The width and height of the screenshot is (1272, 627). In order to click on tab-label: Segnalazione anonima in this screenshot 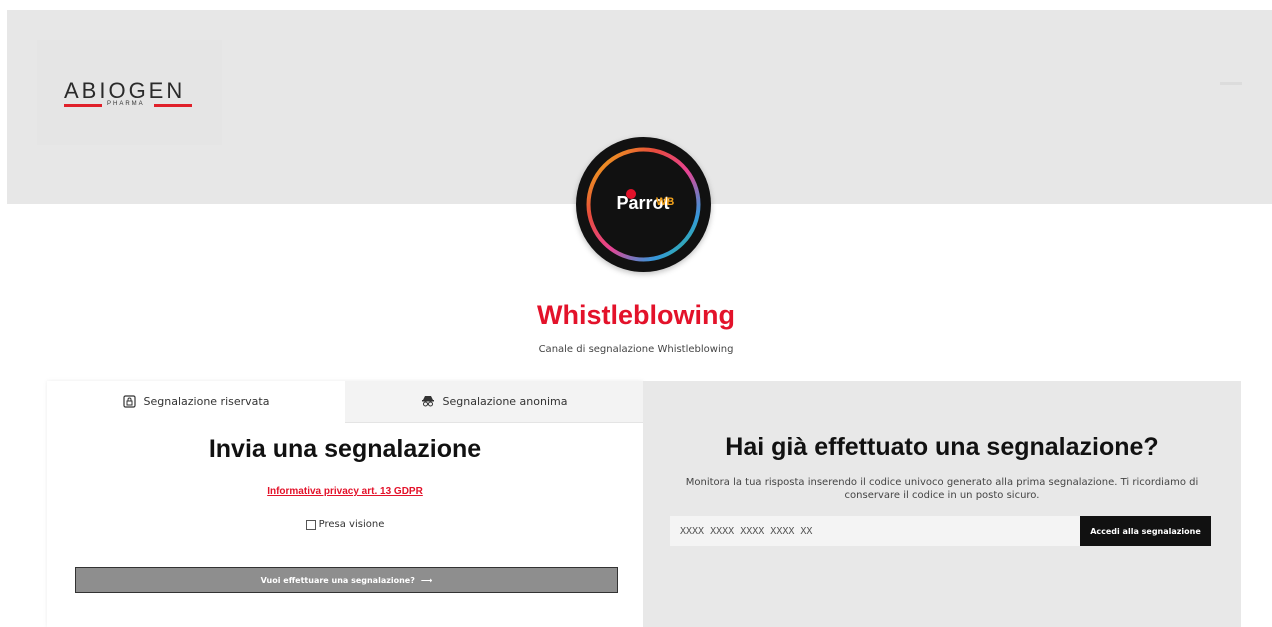, I will do `click(505, 401)`.